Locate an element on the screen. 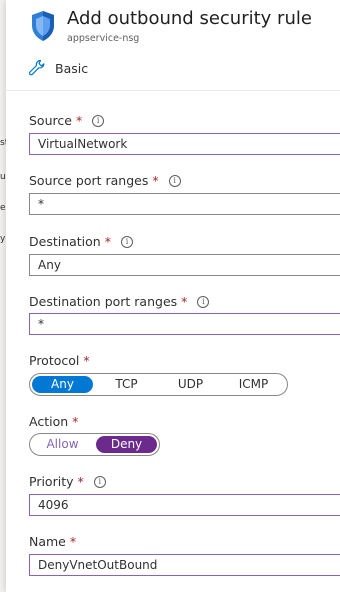 The height and width of the screenshot is (592, 340). protocol-label: Protocol * is located at coordinates (59, 360).